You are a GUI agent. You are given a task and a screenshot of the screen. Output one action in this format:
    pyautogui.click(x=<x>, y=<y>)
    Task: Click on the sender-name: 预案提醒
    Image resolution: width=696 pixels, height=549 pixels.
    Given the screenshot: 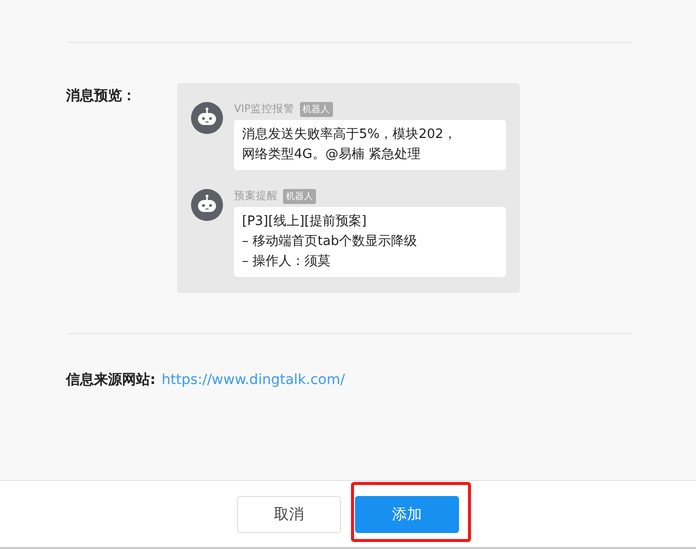 What is the action you would take?
    pyautogui.click(x=256, y=196)
    